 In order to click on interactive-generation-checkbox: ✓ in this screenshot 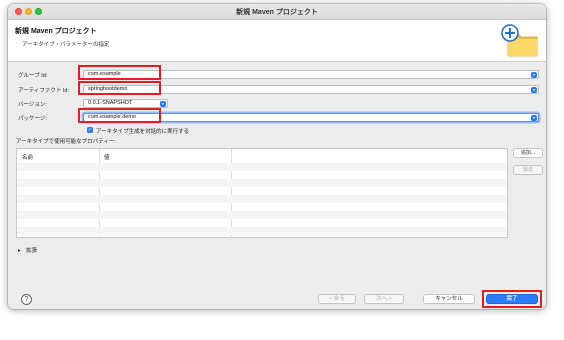, I will do `click(90, 130)`.